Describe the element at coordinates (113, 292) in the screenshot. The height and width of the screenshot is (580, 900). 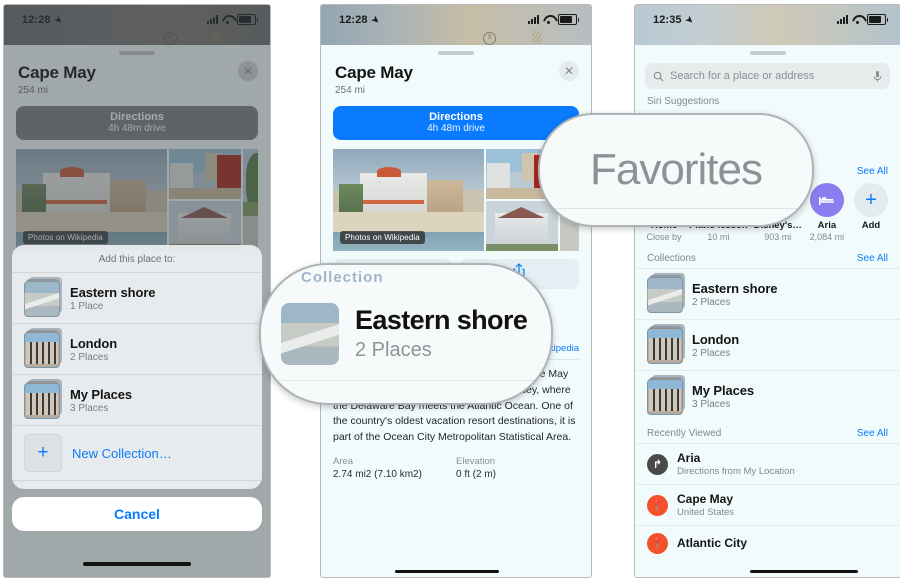
I see `collection-name: Eastern shore` at that location.